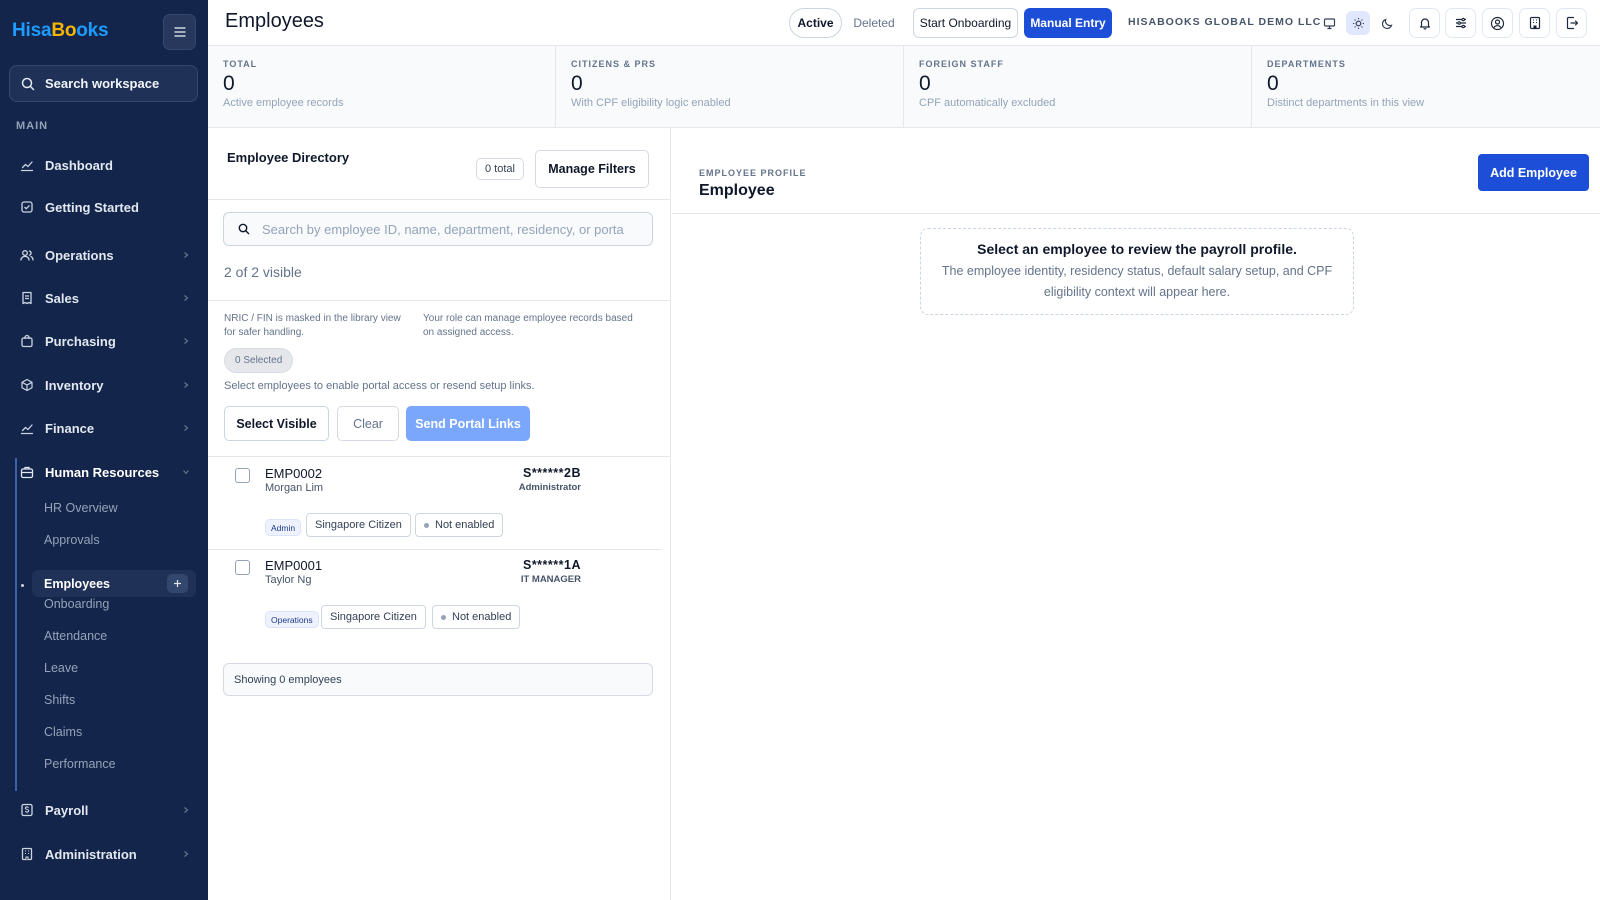  What do you see at coordinates (120, 763) in the screenshot?
I see `sidebar-subitem-performance: Performance` at bounding box center [120, 763].